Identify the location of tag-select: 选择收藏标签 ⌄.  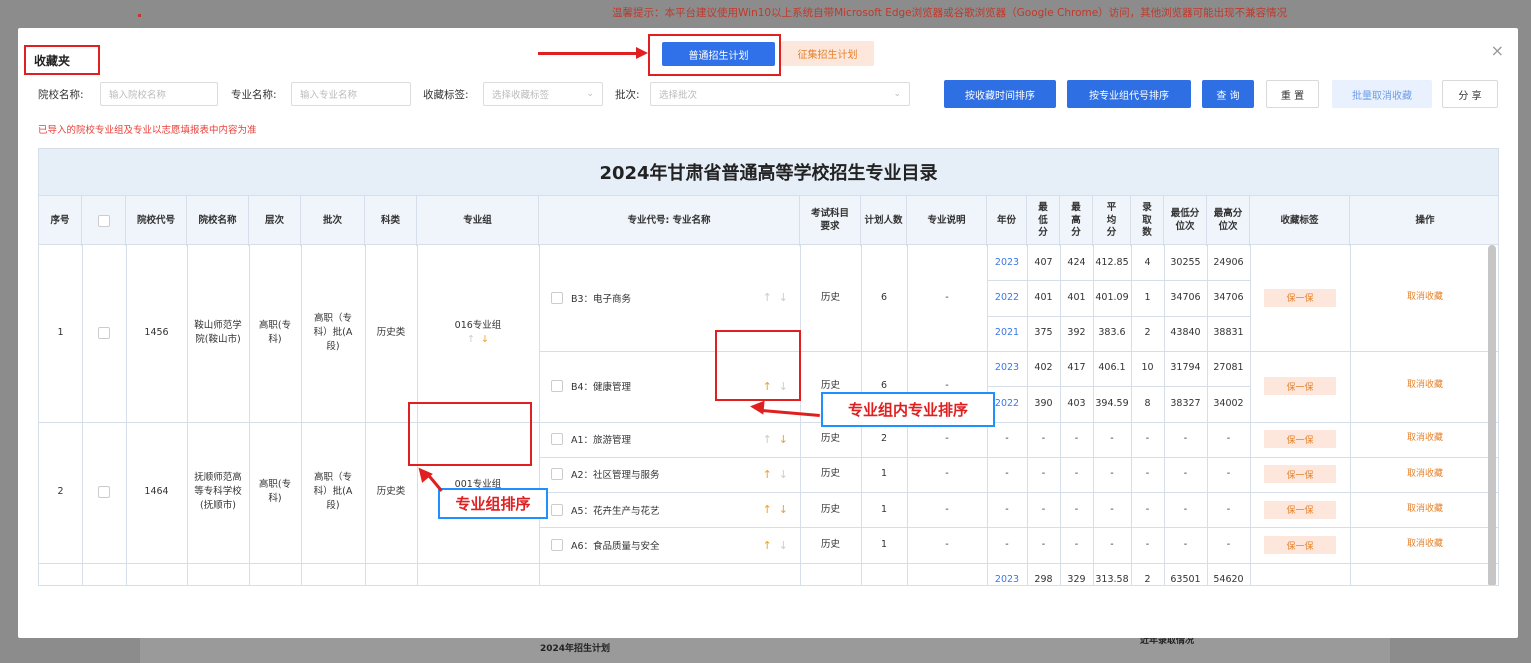
(543, 94).